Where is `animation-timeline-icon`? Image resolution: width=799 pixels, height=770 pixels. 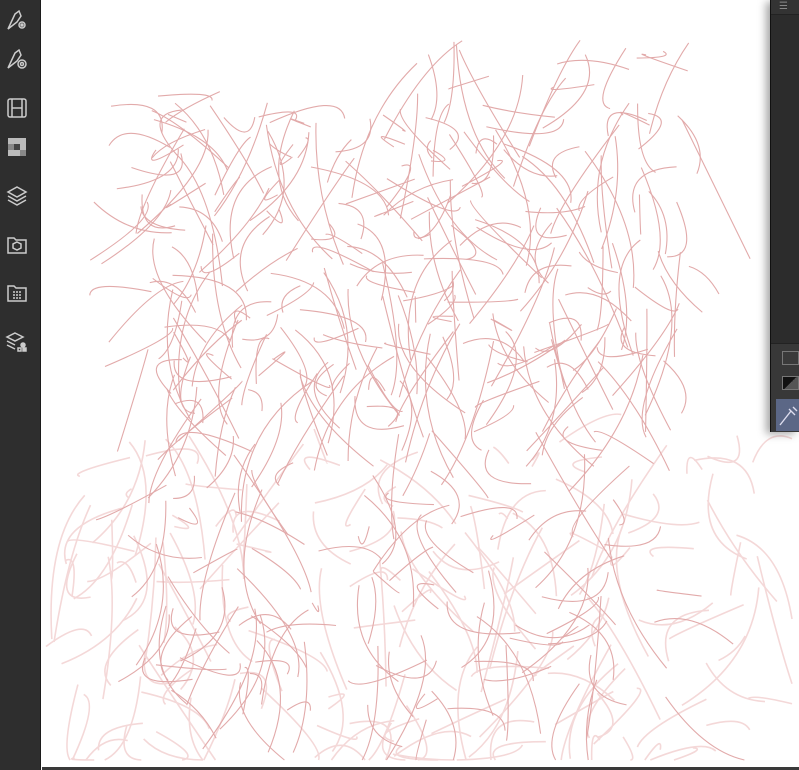 animation-timeline-icon is located at coordinates (17, 108).